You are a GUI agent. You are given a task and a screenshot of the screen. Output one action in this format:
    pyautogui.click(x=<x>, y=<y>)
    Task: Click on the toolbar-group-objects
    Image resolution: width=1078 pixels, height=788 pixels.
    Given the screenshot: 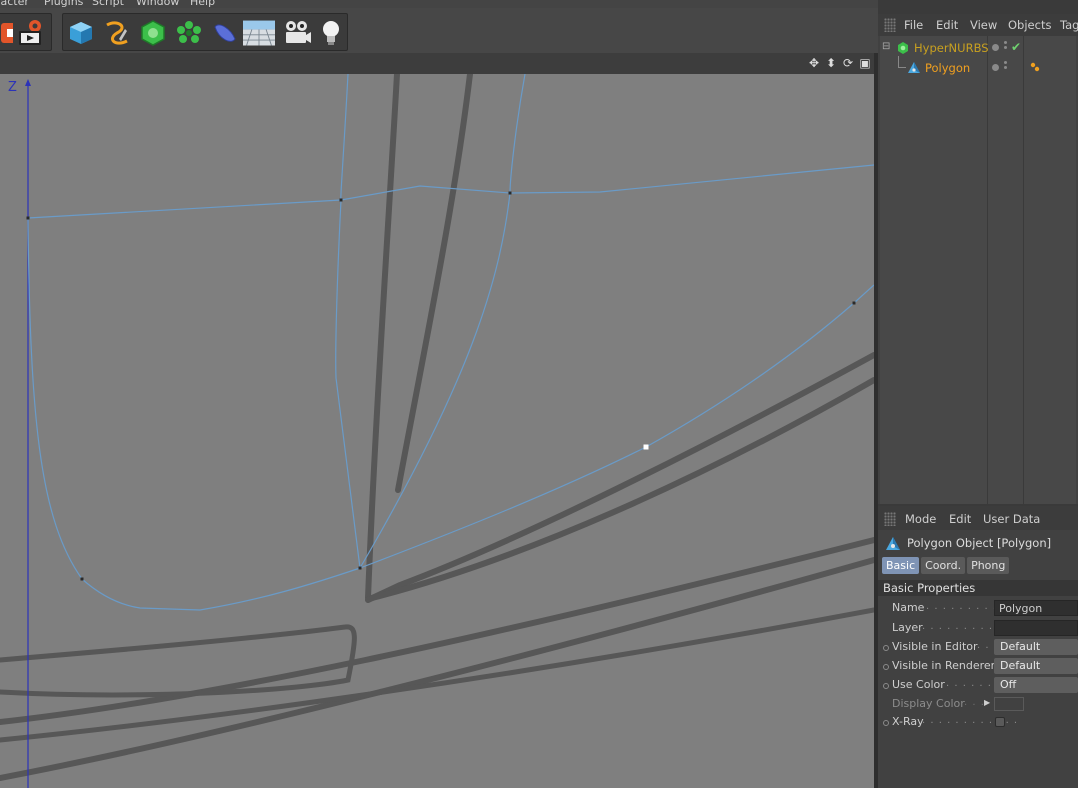 What is the action you would take?
    pyautogui.click(x=205, y=32)
    